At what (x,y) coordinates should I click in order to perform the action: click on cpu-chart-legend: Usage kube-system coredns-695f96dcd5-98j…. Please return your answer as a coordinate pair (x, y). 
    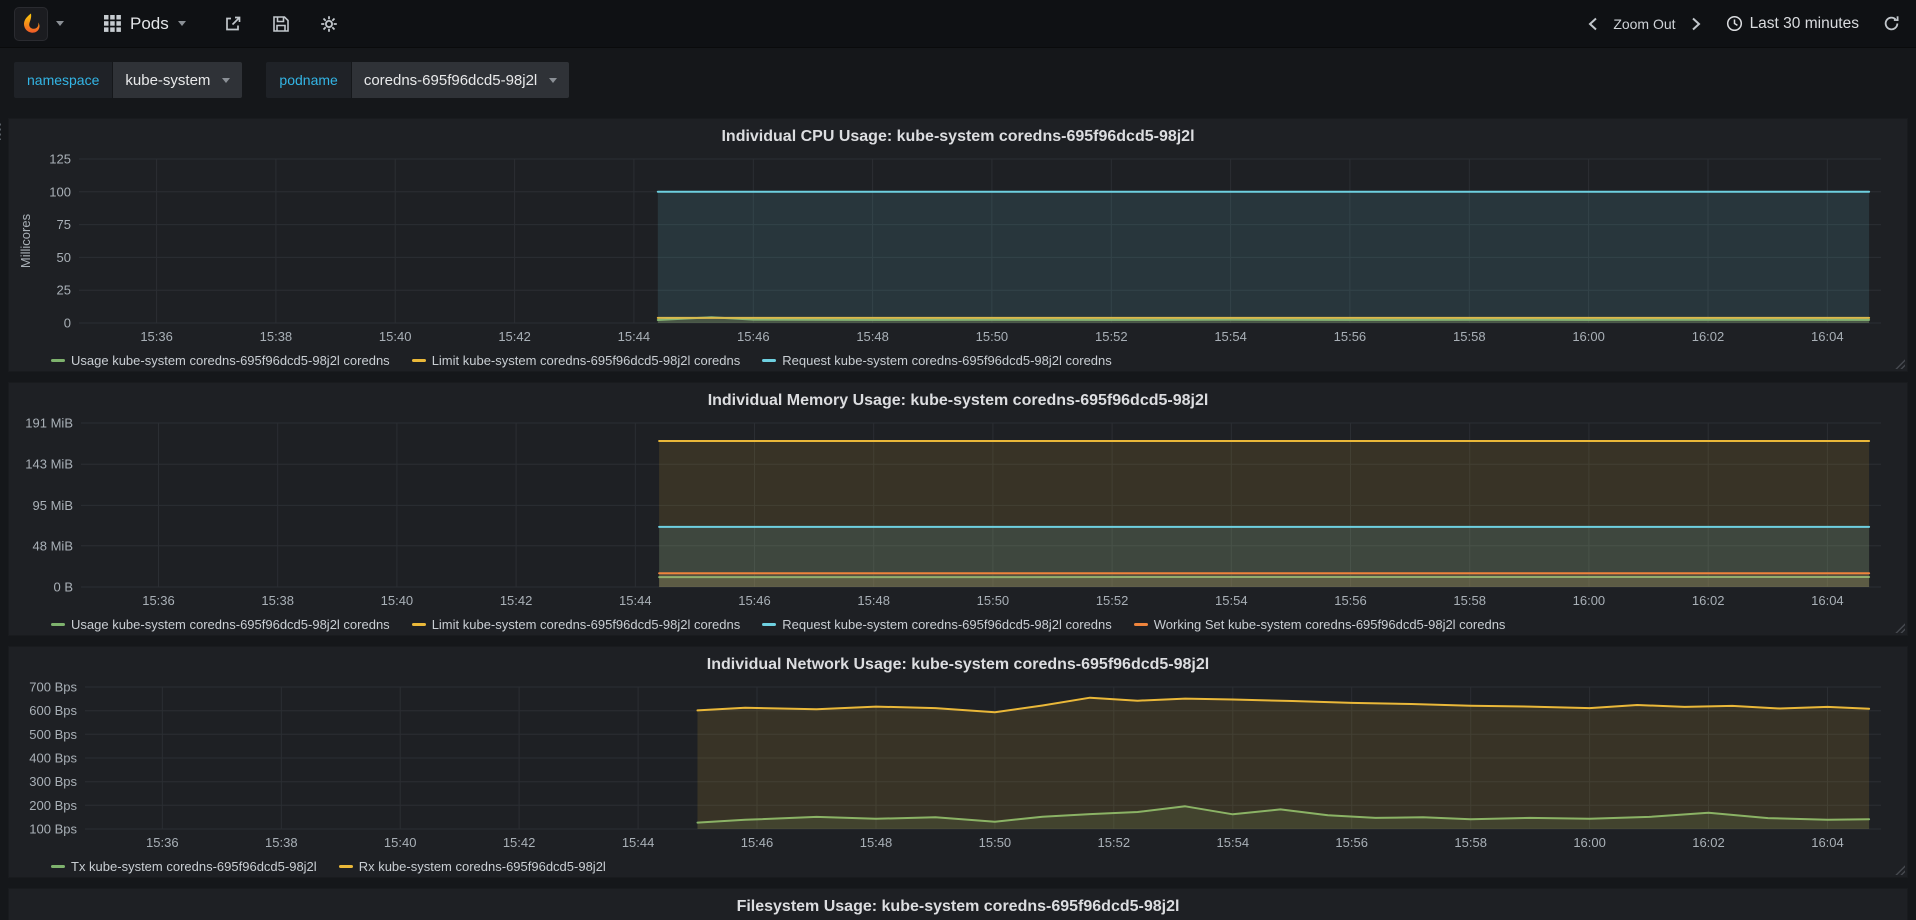
    Looking at the image, I should click on (958, 360).